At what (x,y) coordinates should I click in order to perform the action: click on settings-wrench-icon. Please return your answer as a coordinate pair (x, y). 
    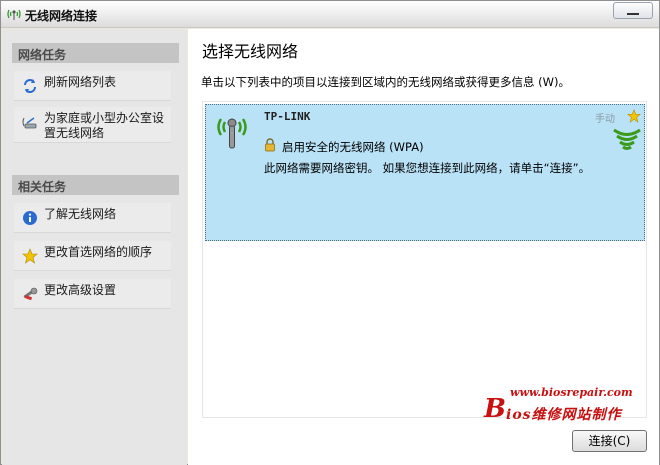
    Looking at the image, I should click on (30, 294).